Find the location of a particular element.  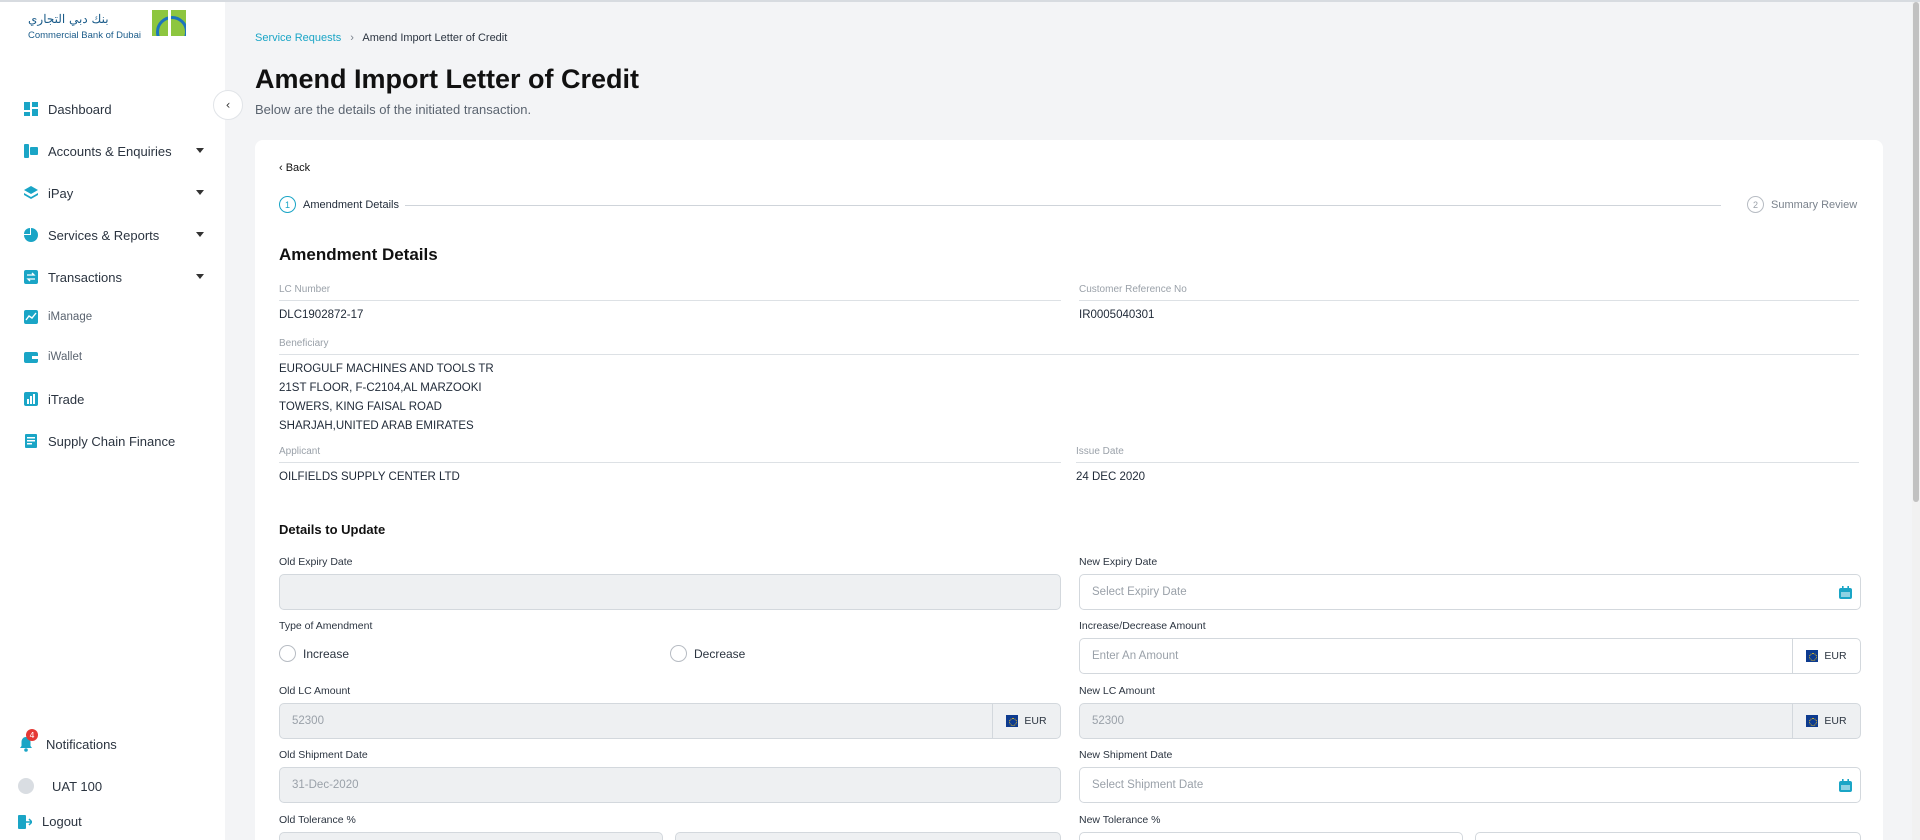

sidebar-item-accounts: Accounts & Enquiries is located at coordinates (114, 151).